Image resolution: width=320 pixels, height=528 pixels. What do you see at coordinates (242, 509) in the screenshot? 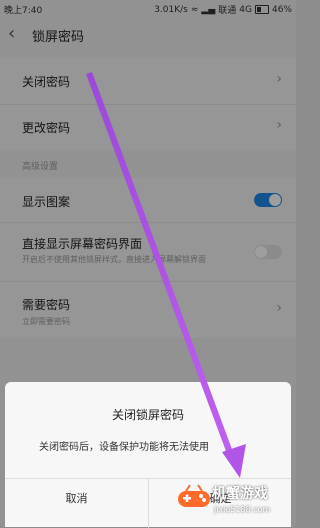
I see `watermark-url: jixie5188.com` at bounding box center [242, 509].